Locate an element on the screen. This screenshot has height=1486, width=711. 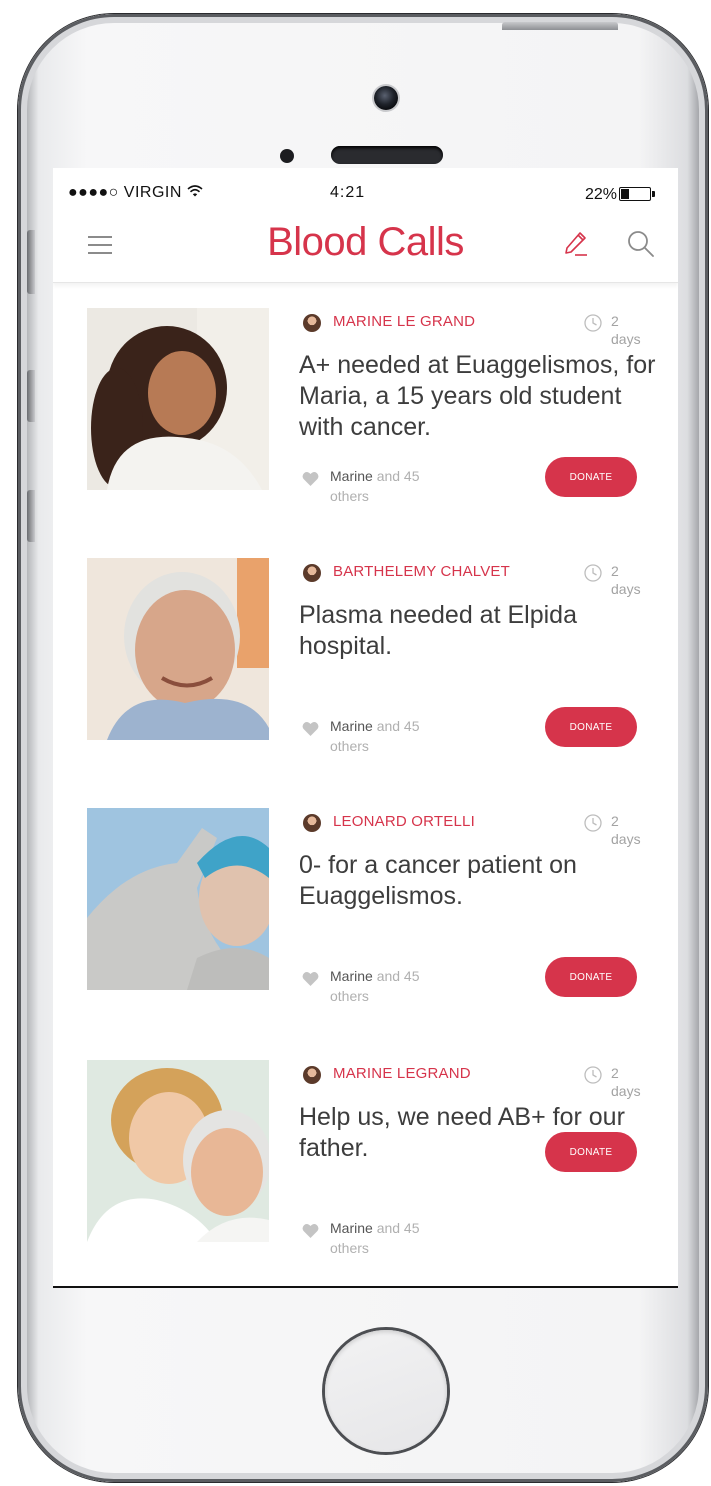
proximity-sensor is located at coordinates (287, 156).